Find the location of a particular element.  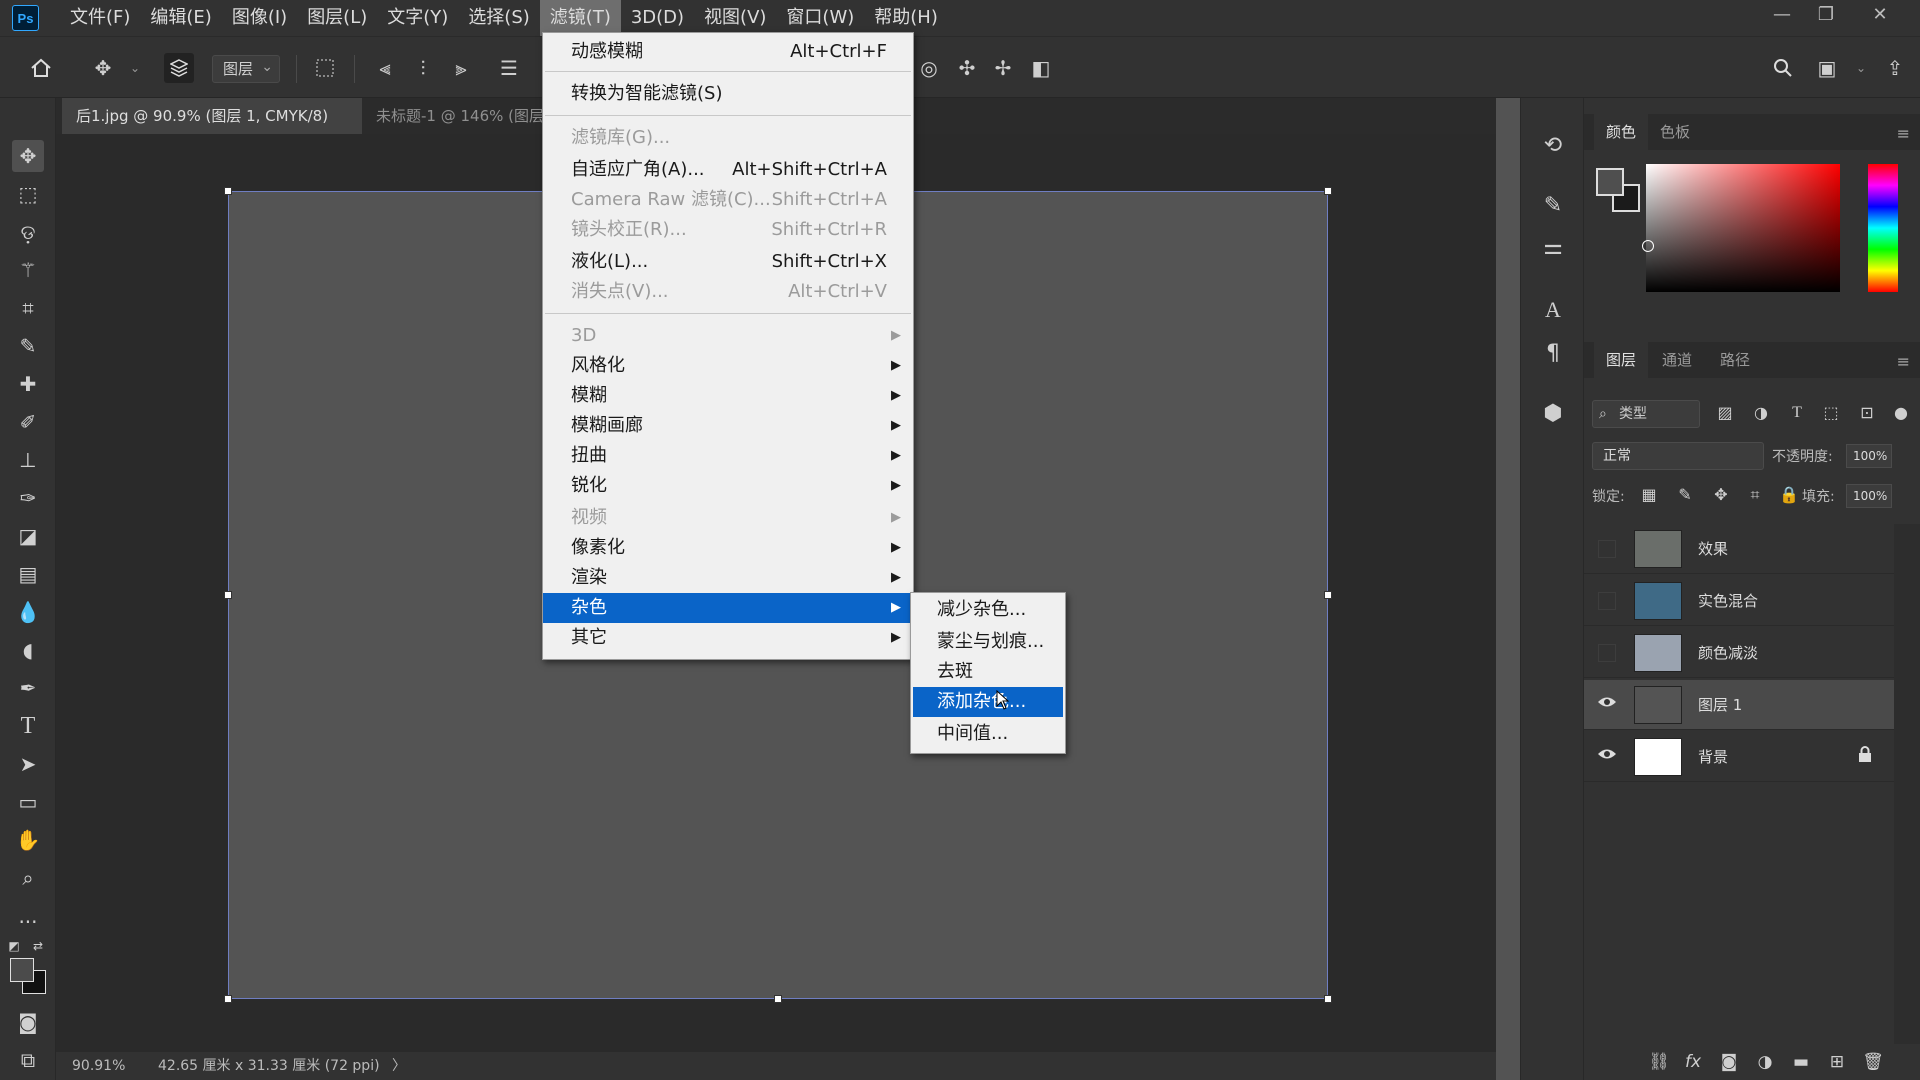

marquee-tool-icon: ⬚ is located at coordinates (28, 194).